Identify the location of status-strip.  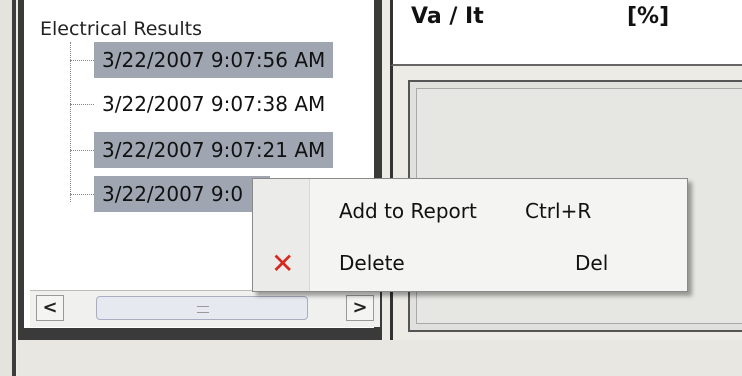
(380, 358).